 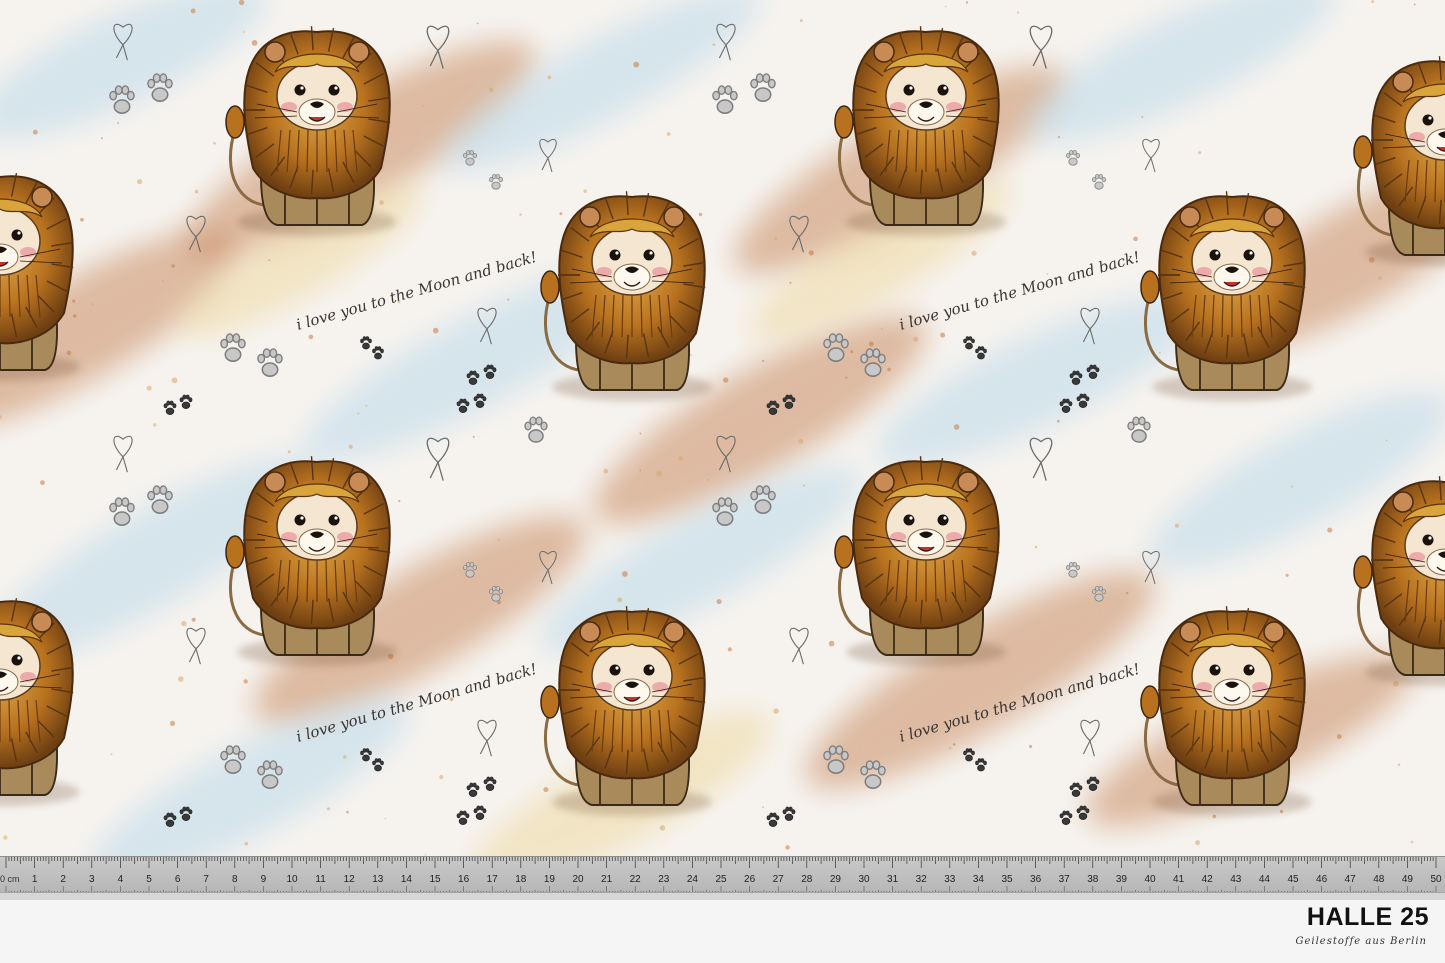 I want to click on ruler-number: 28, so click(x=807, y=879).